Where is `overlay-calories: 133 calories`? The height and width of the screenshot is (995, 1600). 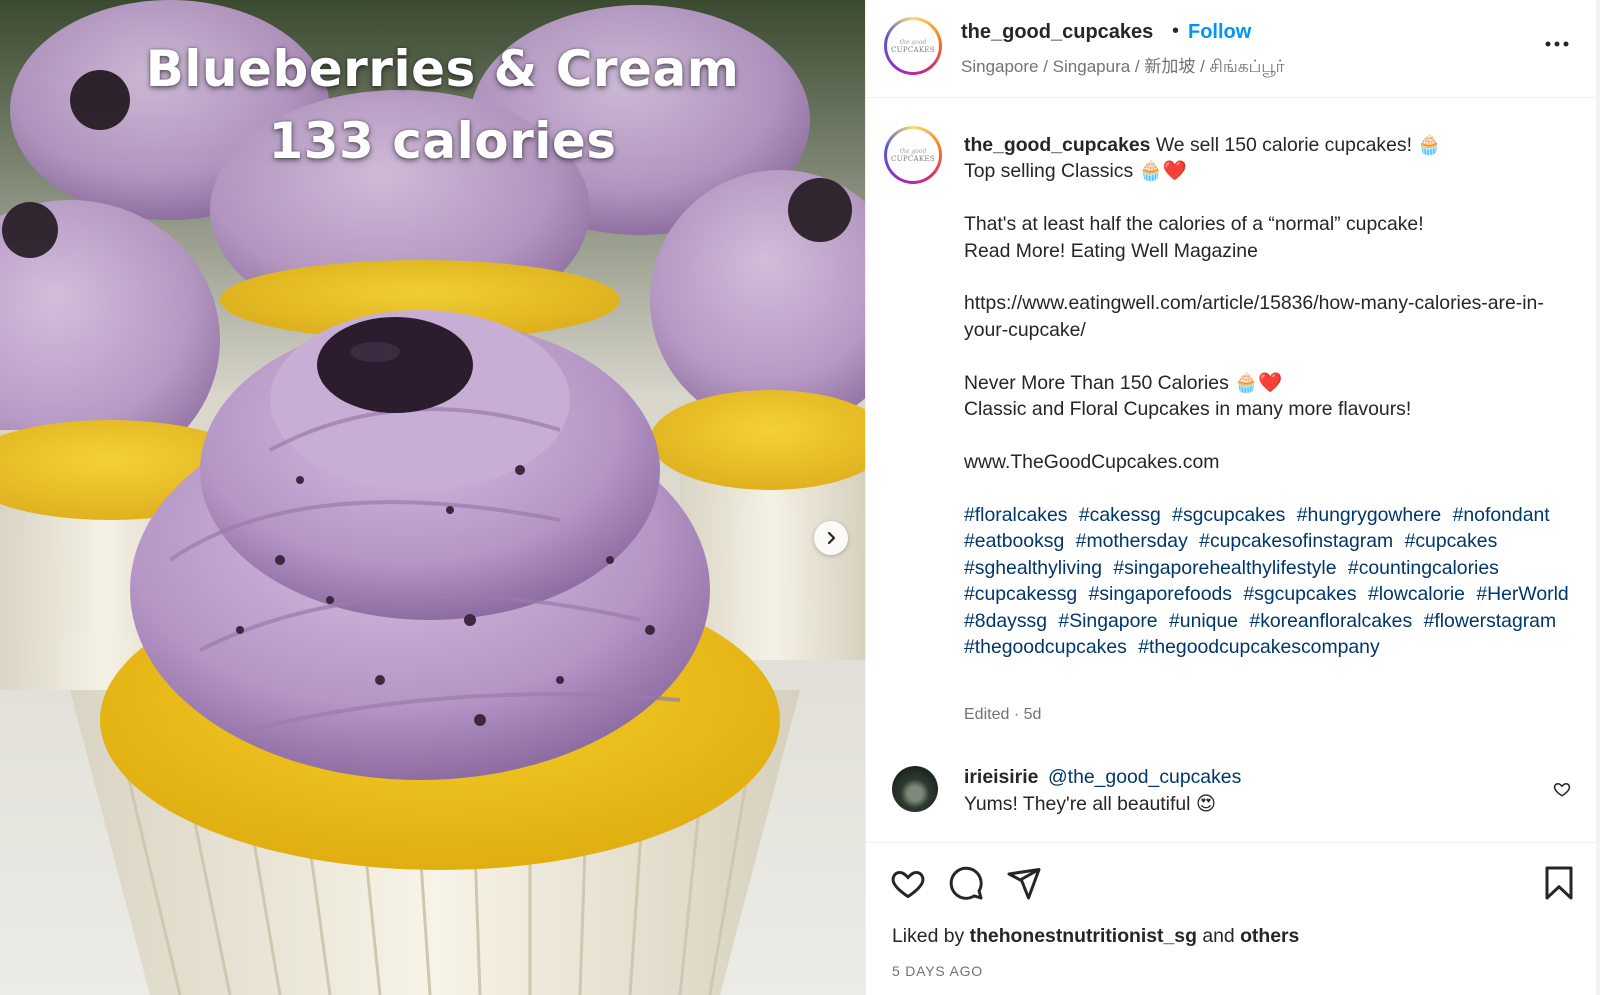
overlay-calories: 133 calories is located at coordinates (442, 141).